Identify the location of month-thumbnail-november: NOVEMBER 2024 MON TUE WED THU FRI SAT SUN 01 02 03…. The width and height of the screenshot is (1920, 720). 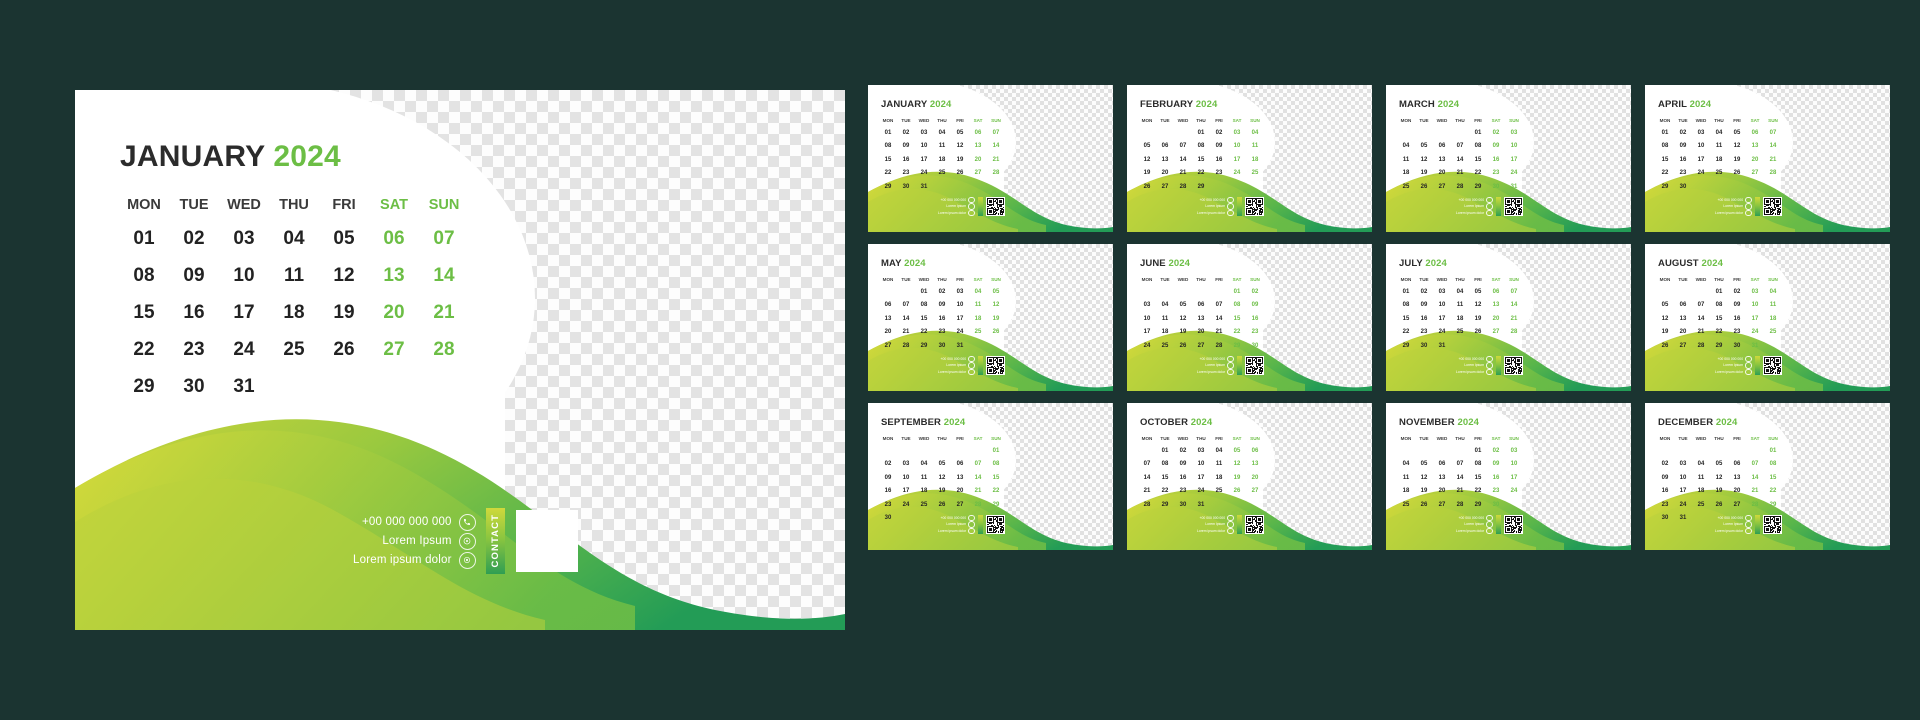
(1508, 476).